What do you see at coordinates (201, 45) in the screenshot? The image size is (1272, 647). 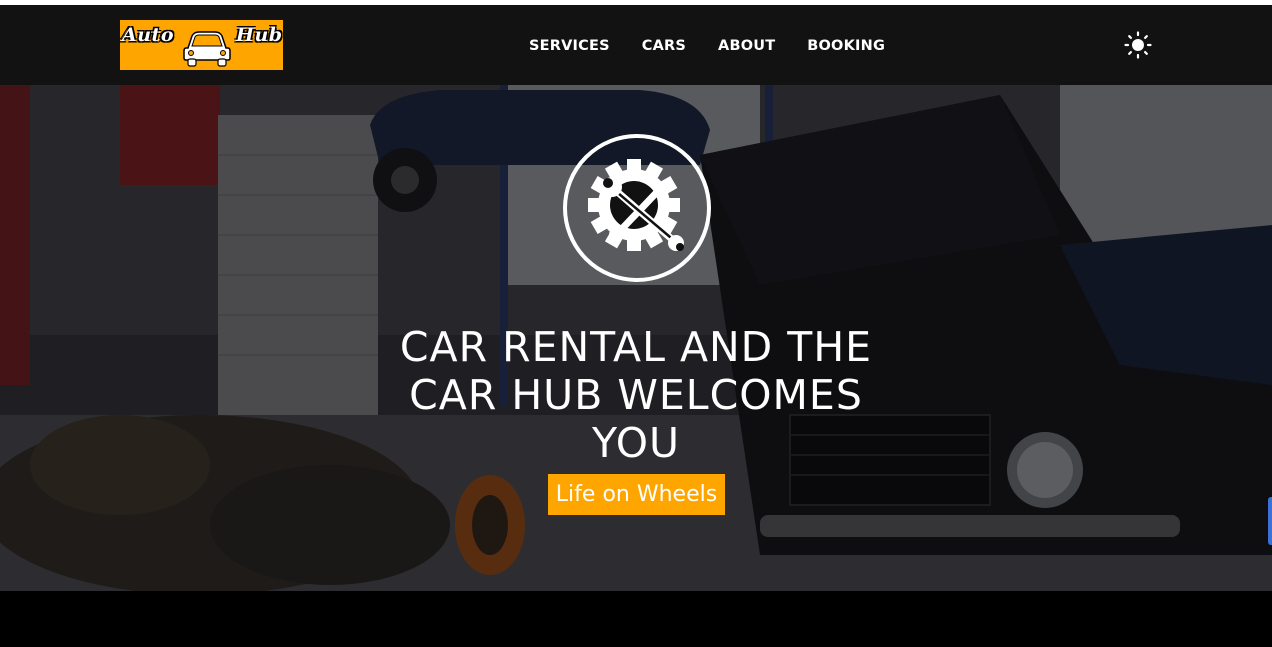 I see `brand-logo: Auto Hub` at bounding box center [201, 45].